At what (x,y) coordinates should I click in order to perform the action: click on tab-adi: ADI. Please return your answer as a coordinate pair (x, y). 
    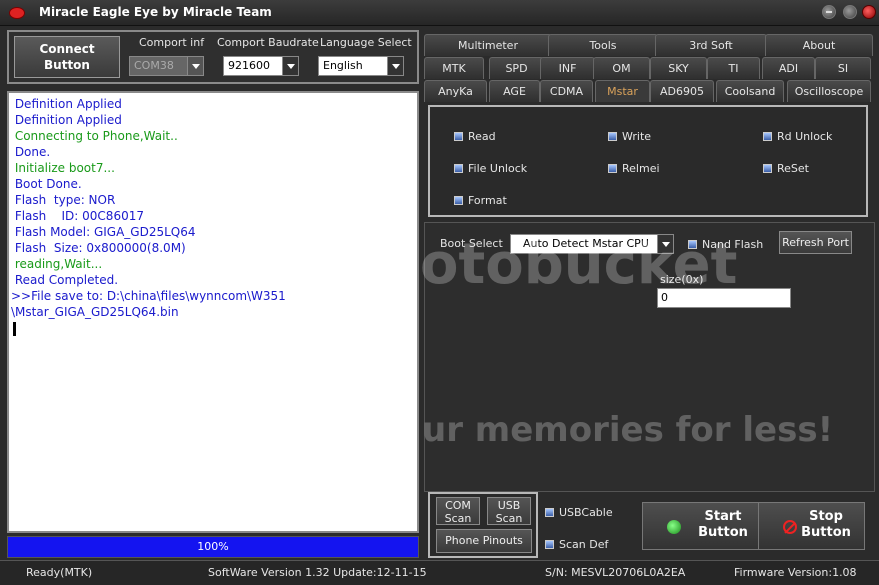
    Looking at the image, I should click on (788, 68).